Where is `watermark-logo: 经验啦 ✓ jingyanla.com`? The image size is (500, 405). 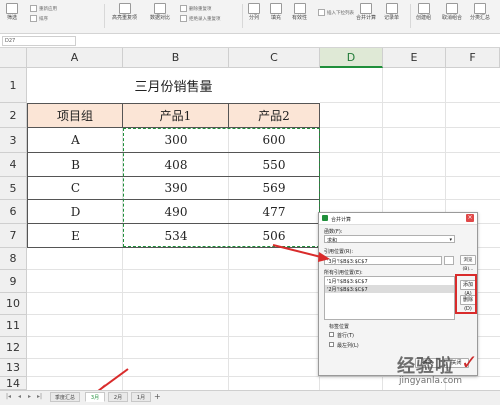
watermark-logo: 经验啦 ✓ jingyanla.com is located at coordinates (437, 368).